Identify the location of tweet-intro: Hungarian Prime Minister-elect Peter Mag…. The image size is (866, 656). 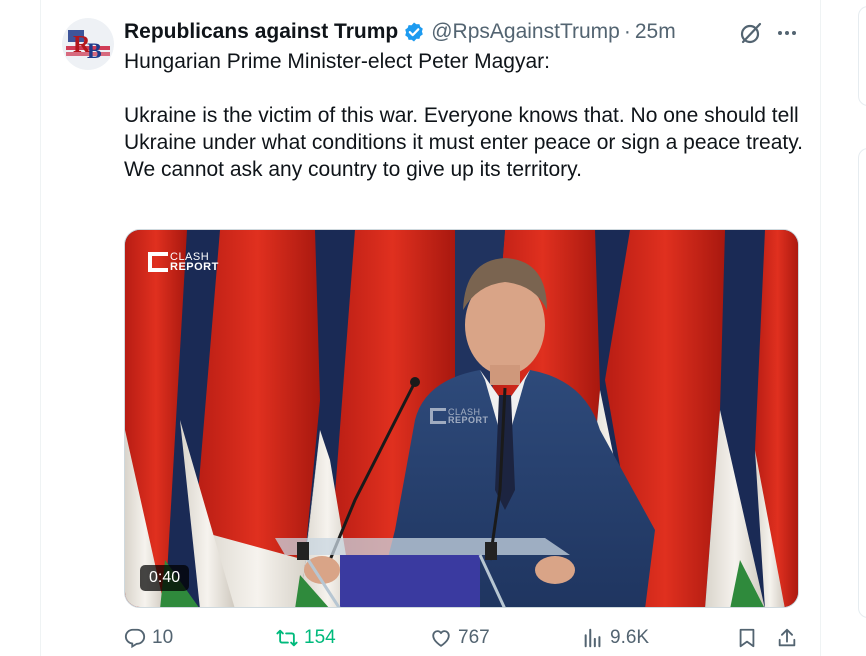
(337, 61).